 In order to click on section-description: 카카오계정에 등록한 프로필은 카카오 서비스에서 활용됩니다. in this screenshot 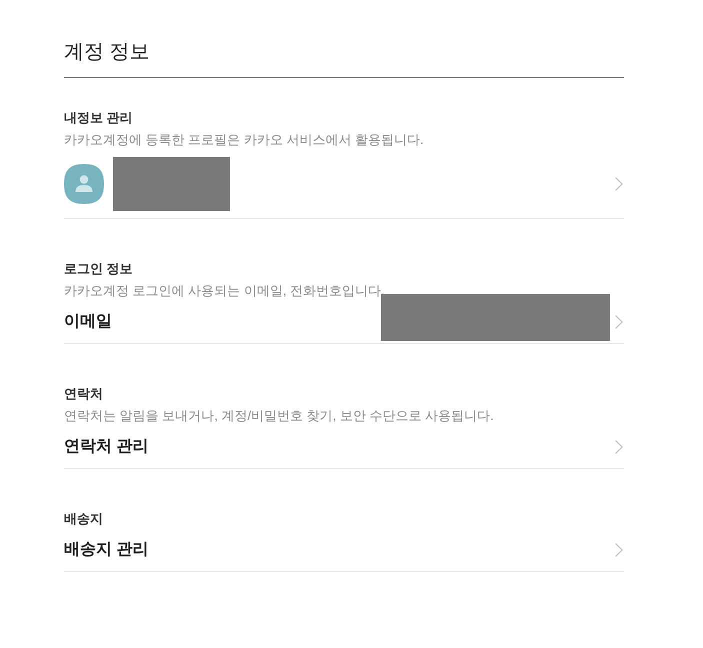, I will do `click(244, 140)`.